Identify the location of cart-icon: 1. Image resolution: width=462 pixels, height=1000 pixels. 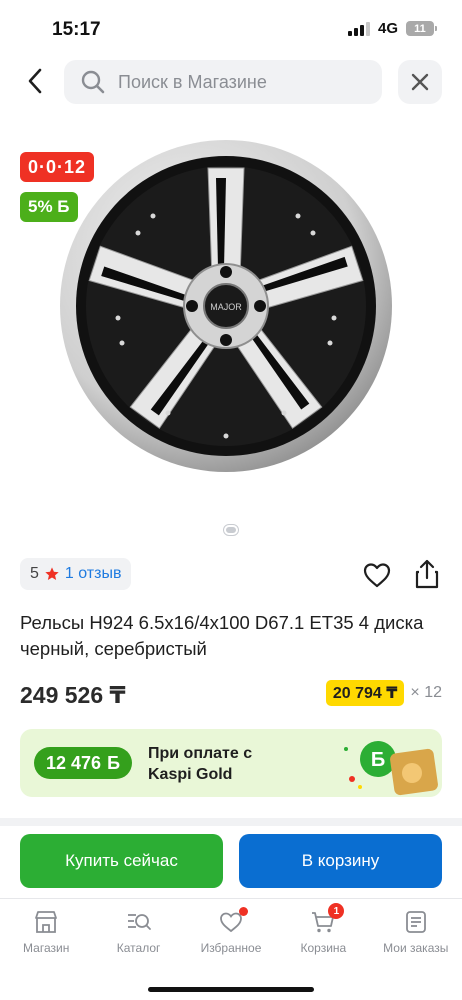
(327, 919).